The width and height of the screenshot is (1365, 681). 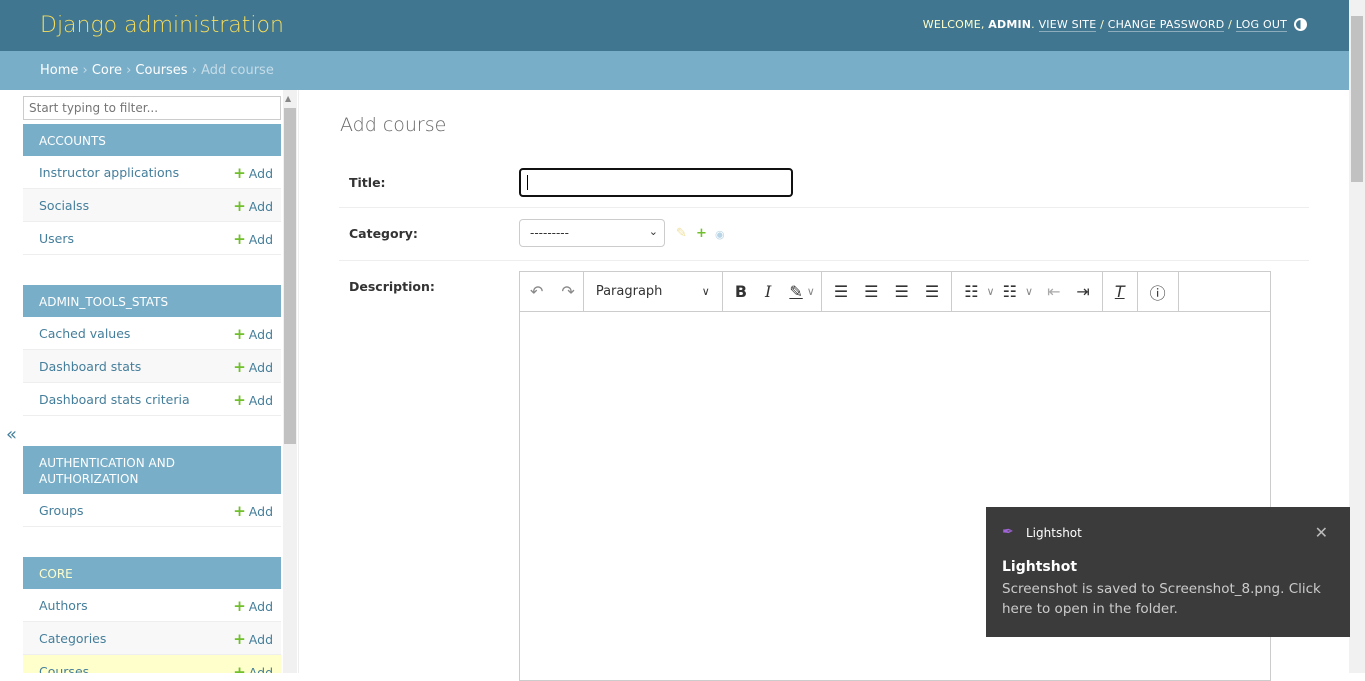 What do you see at coordinates (653, 231) in the screenshot?
I see `chevron-down-icon: ⌄` at bounding box center [653, 231].